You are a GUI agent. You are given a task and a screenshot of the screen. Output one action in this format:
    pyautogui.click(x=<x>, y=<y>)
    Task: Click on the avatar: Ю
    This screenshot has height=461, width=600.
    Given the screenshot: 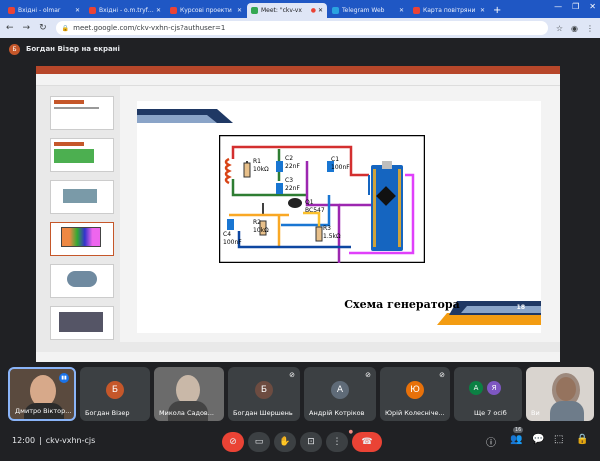 What is the action you would take?
    pyautogui.click(x=415, y=390)
    